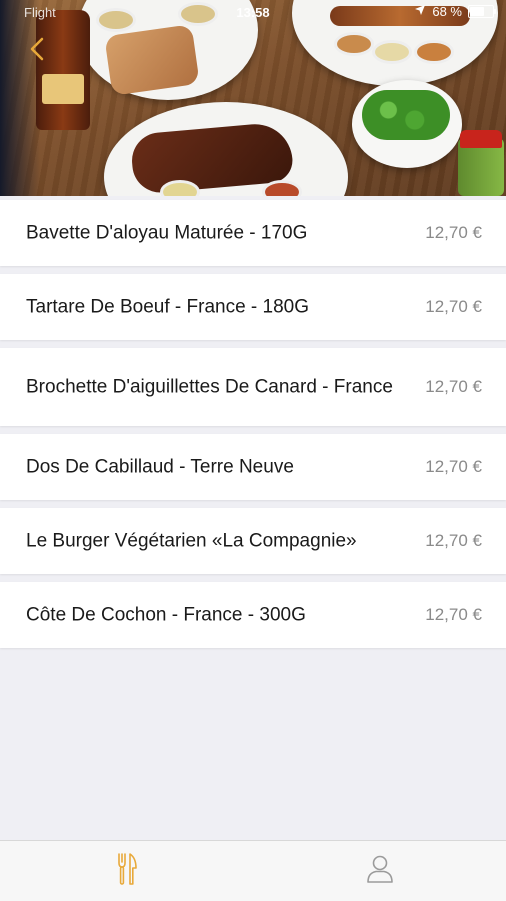  I want to click on battery-percent: 68 %, so click(447, 11).